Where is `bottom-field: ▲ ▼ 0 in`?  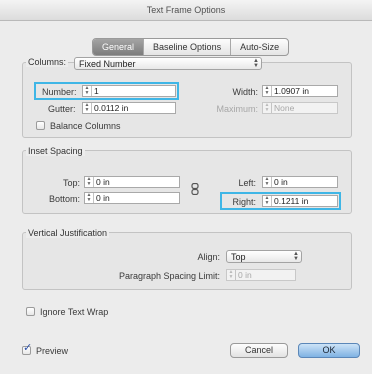
bottom-field: ▲ ▼ 0 in is located at coordinates (132, 198).